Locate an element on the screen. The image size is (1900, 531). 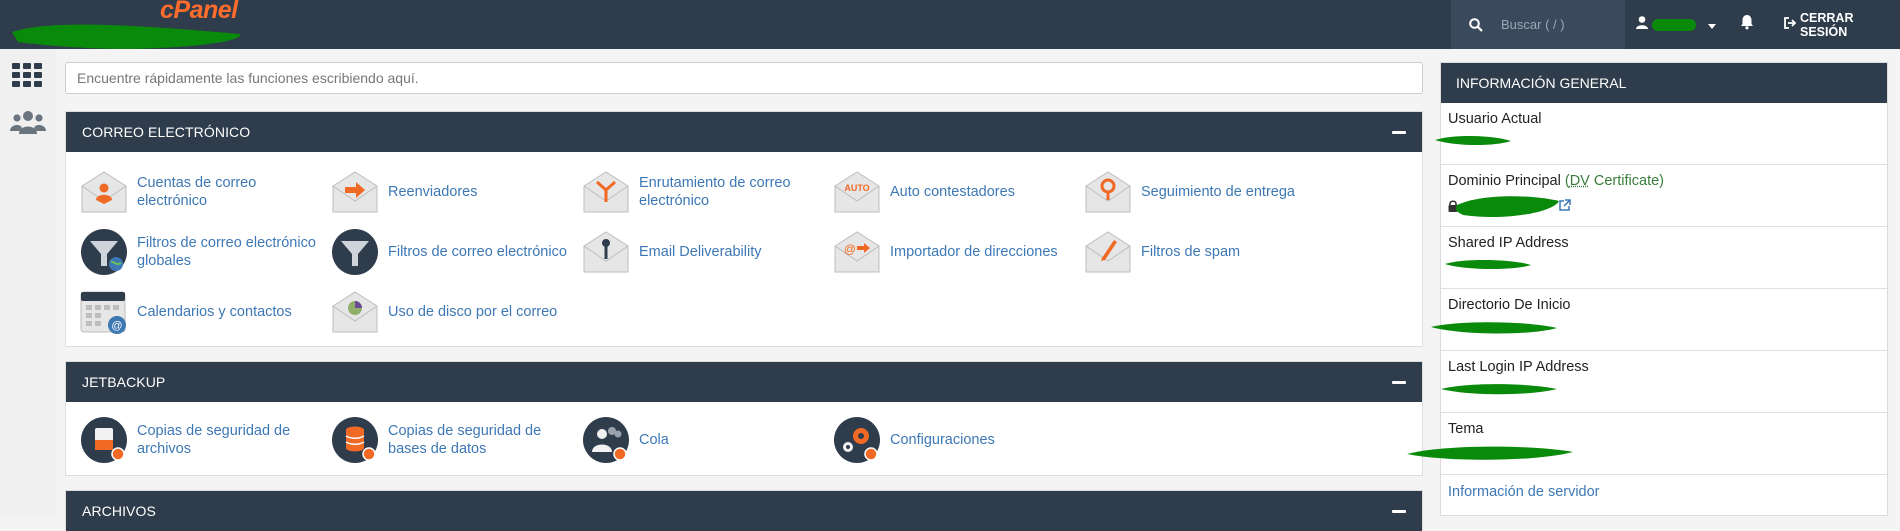
email-deliverability-link: Email Deliverability is located at coordinates (707, 252).